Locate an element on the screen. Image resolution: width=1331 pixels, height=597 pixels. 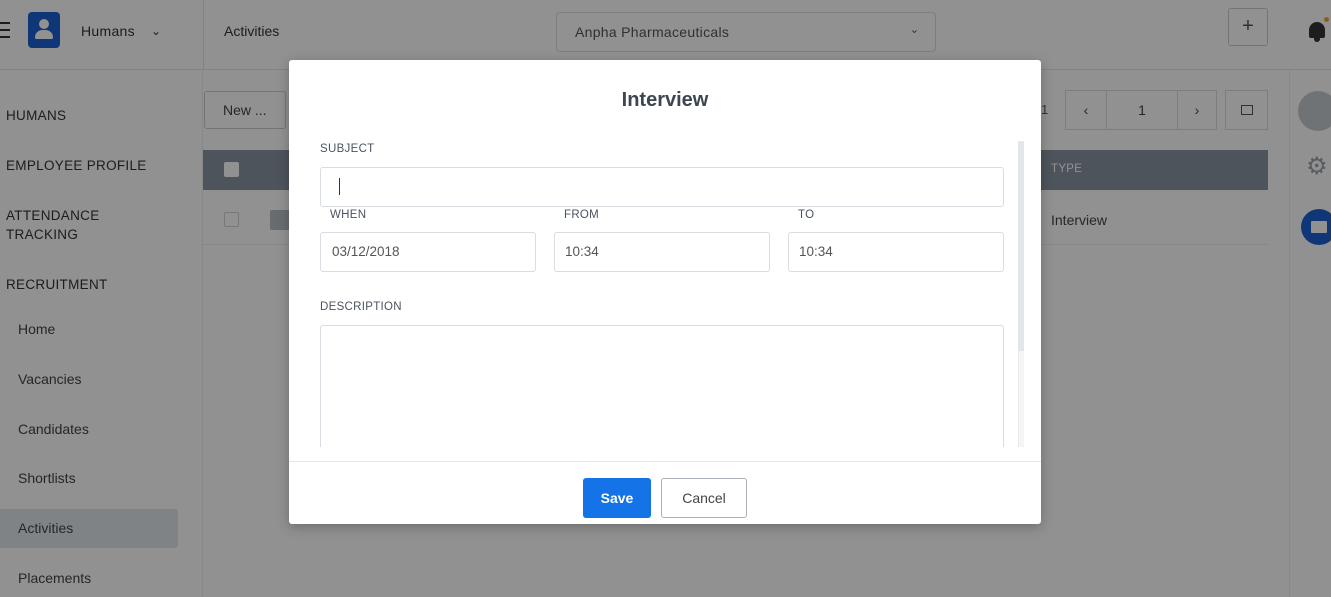
description-textarea is located at coordinates (662, 386).